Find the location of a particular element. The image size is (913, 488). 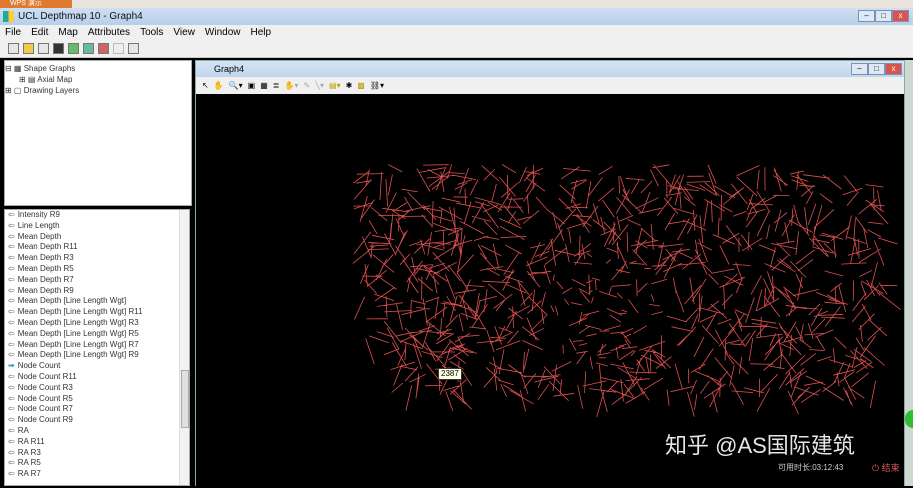

attribute-item: ⇦ RA R5 is located at coordinates (97, 463).